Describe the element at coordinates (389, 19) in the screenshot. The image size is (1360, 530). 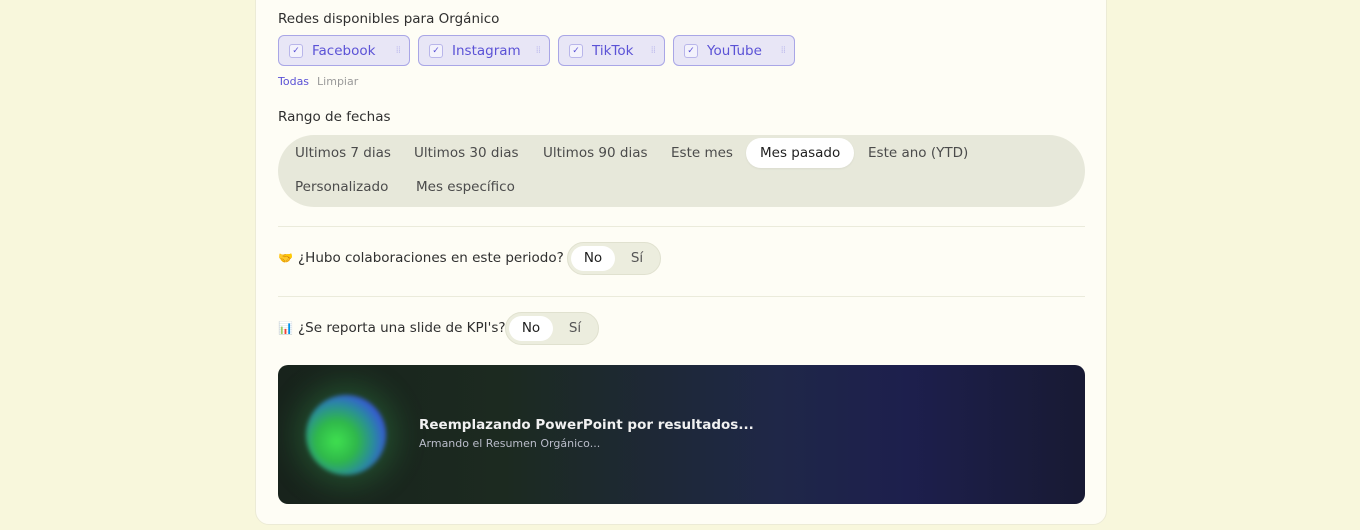
I see `networks-label: Redes disponibles para Orgánico` at that location.